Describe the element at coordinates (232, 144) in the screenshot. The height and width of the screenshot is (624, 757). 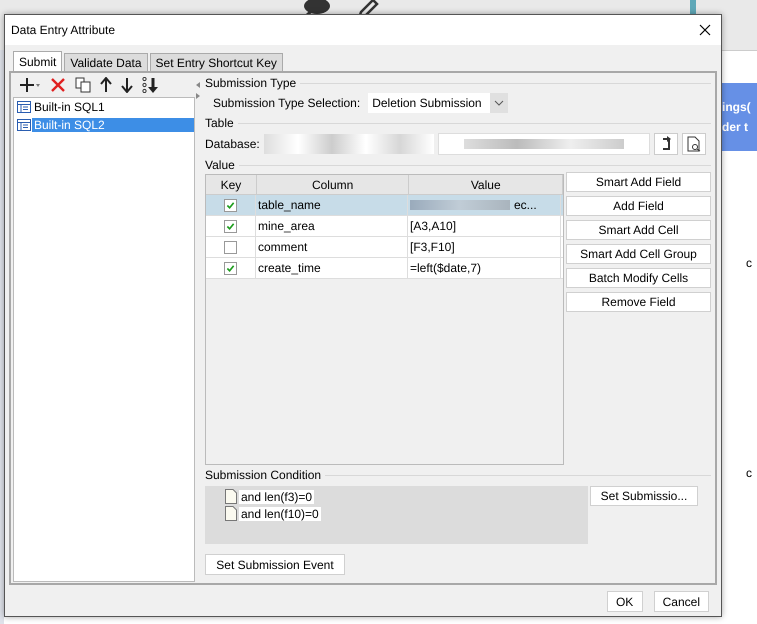
I see `field-label: Database:` at that location.